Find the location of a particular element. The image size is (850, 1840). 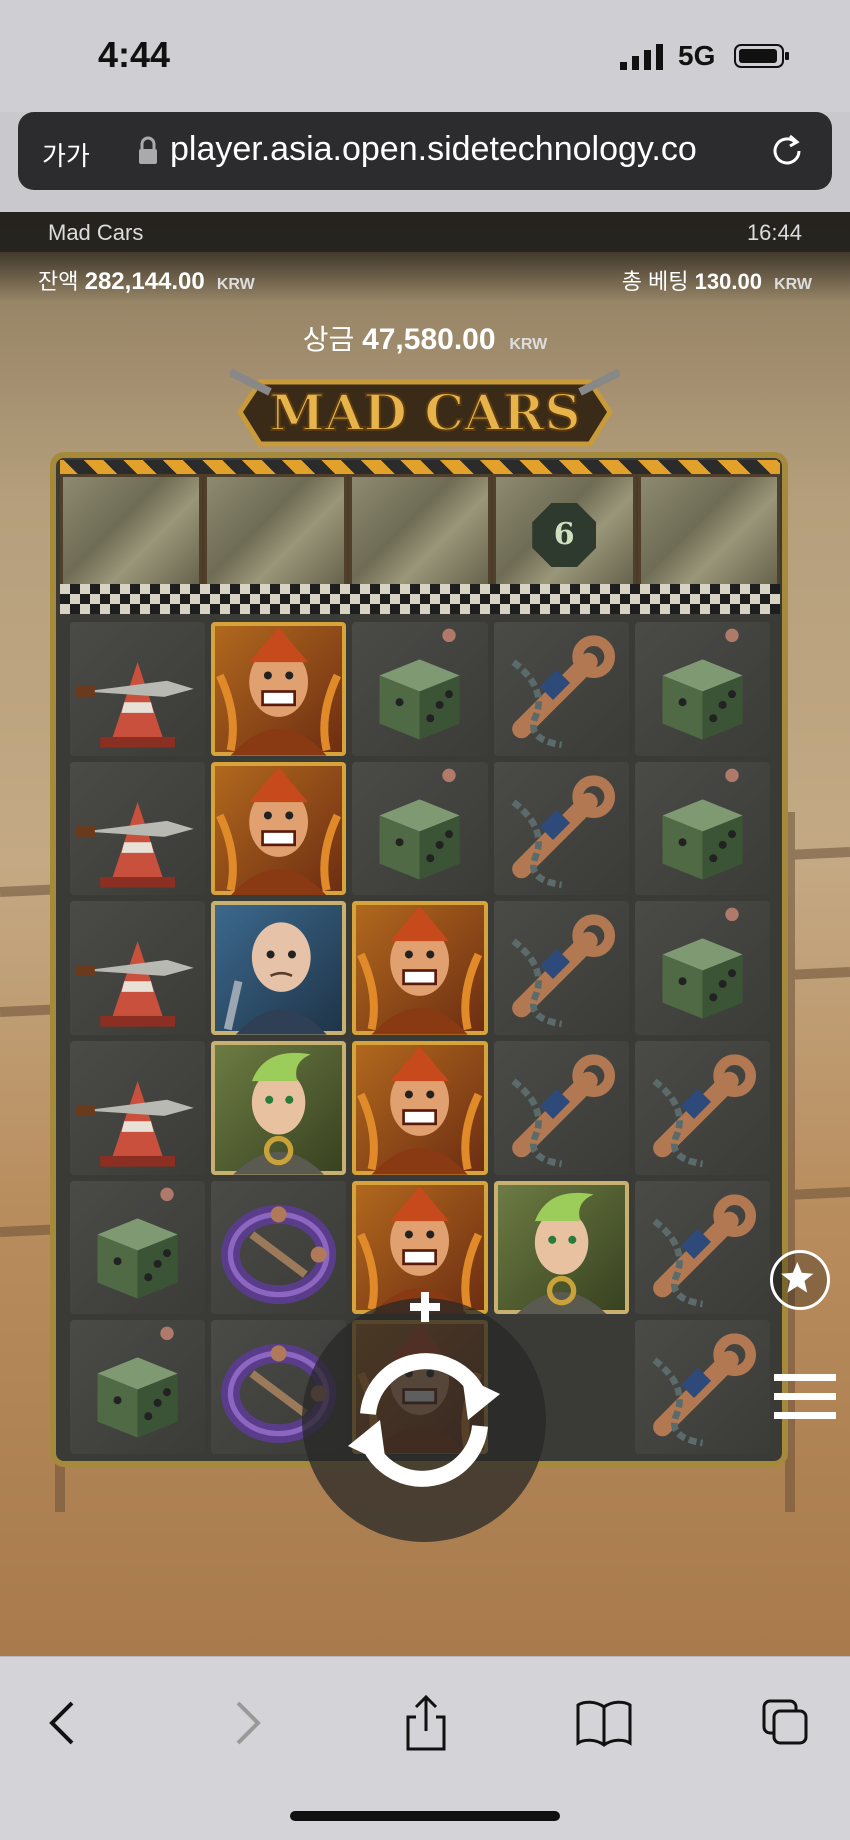

status-bar: 4:44 5G is located at coordinates (425, 56).